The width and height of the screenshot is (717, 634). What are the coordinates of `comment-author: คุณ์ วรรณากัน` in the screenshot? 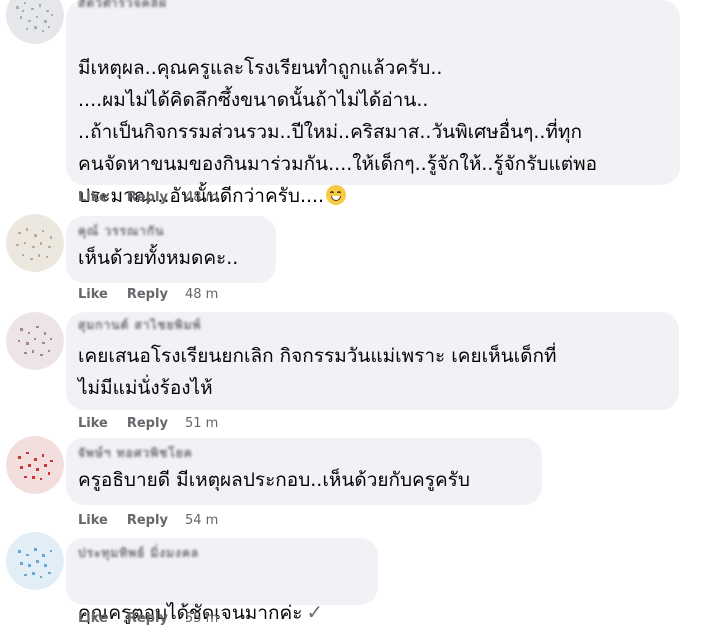 It's located at (121, 230).